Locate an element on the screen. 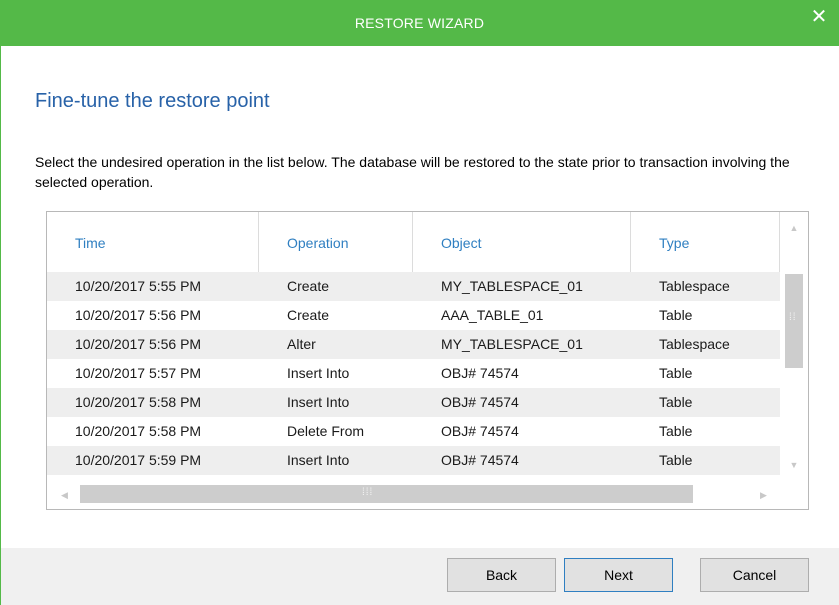 This screenshot has width=839, height=605. cell-time: 10/20/2017 5:55 PM is located at coordinates (138, 286).